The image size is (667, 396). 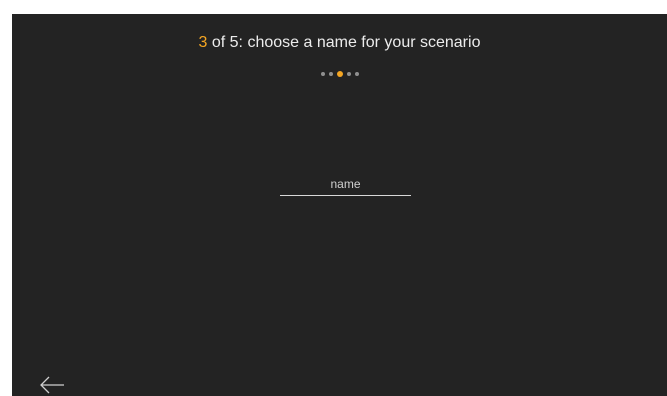 I want to click on step-indicator, so click(x=339, y=74).